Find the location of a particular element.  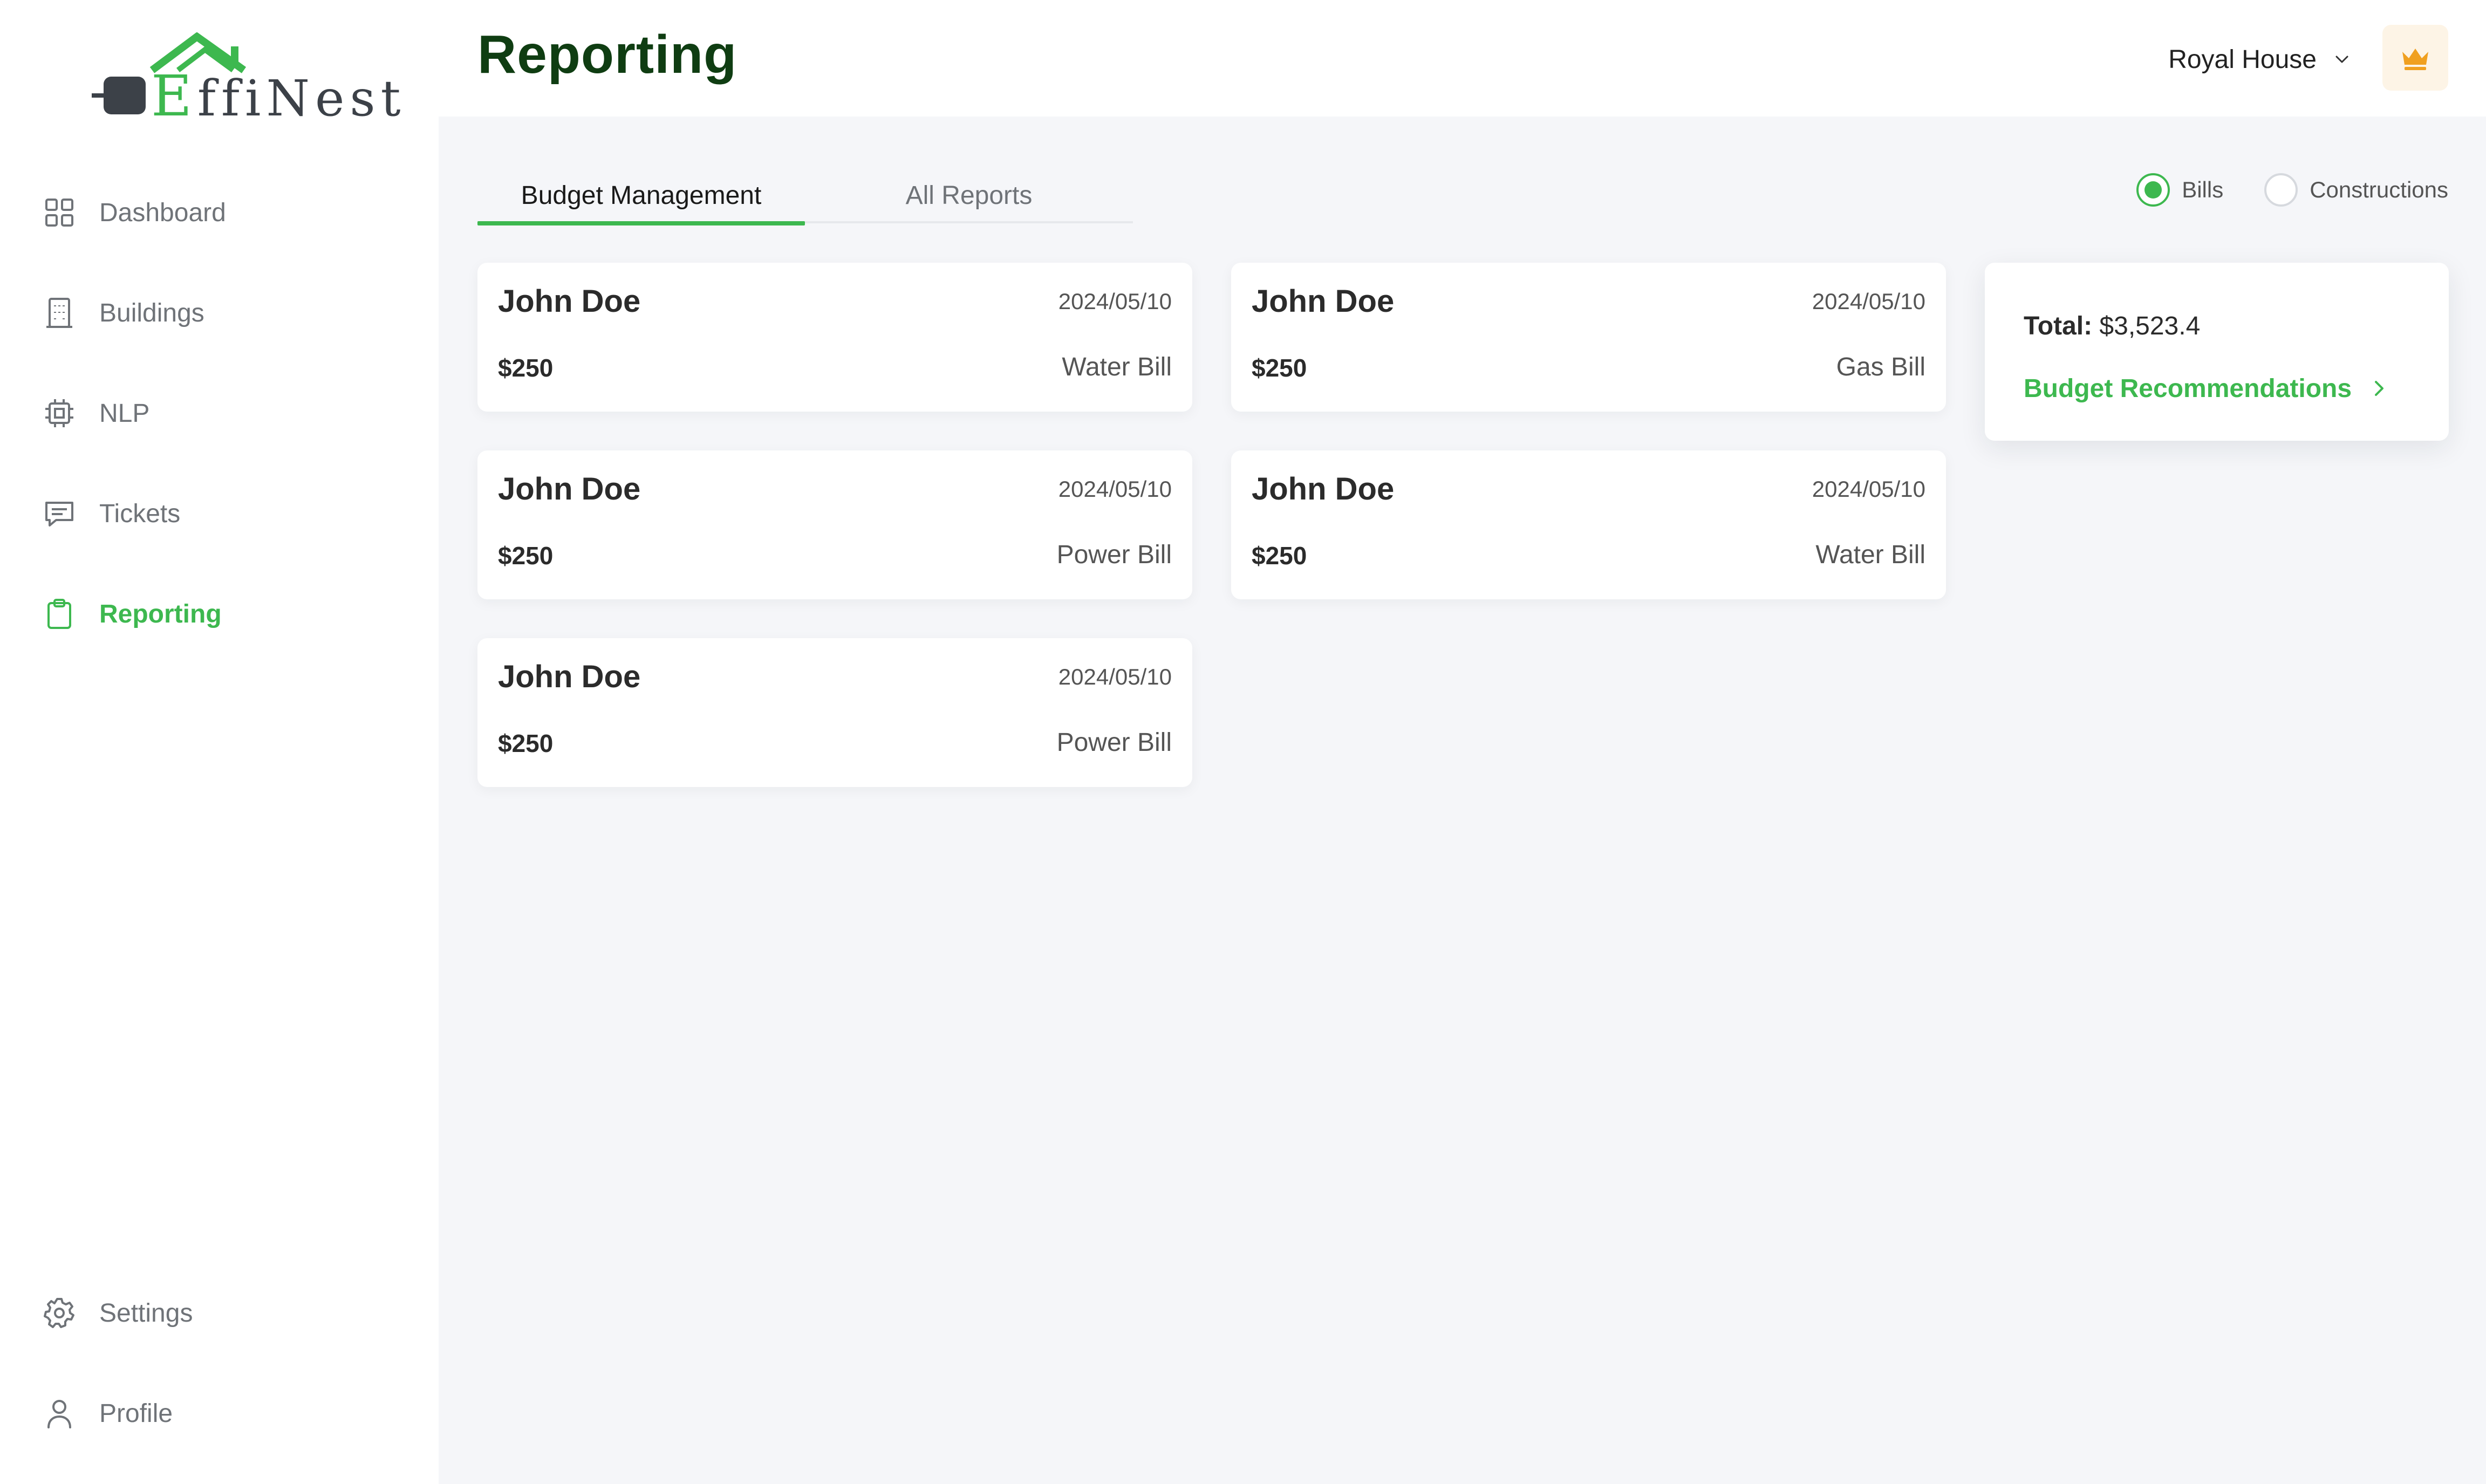

radio-constructions: Constructions is located at coordinates (2356, 190).